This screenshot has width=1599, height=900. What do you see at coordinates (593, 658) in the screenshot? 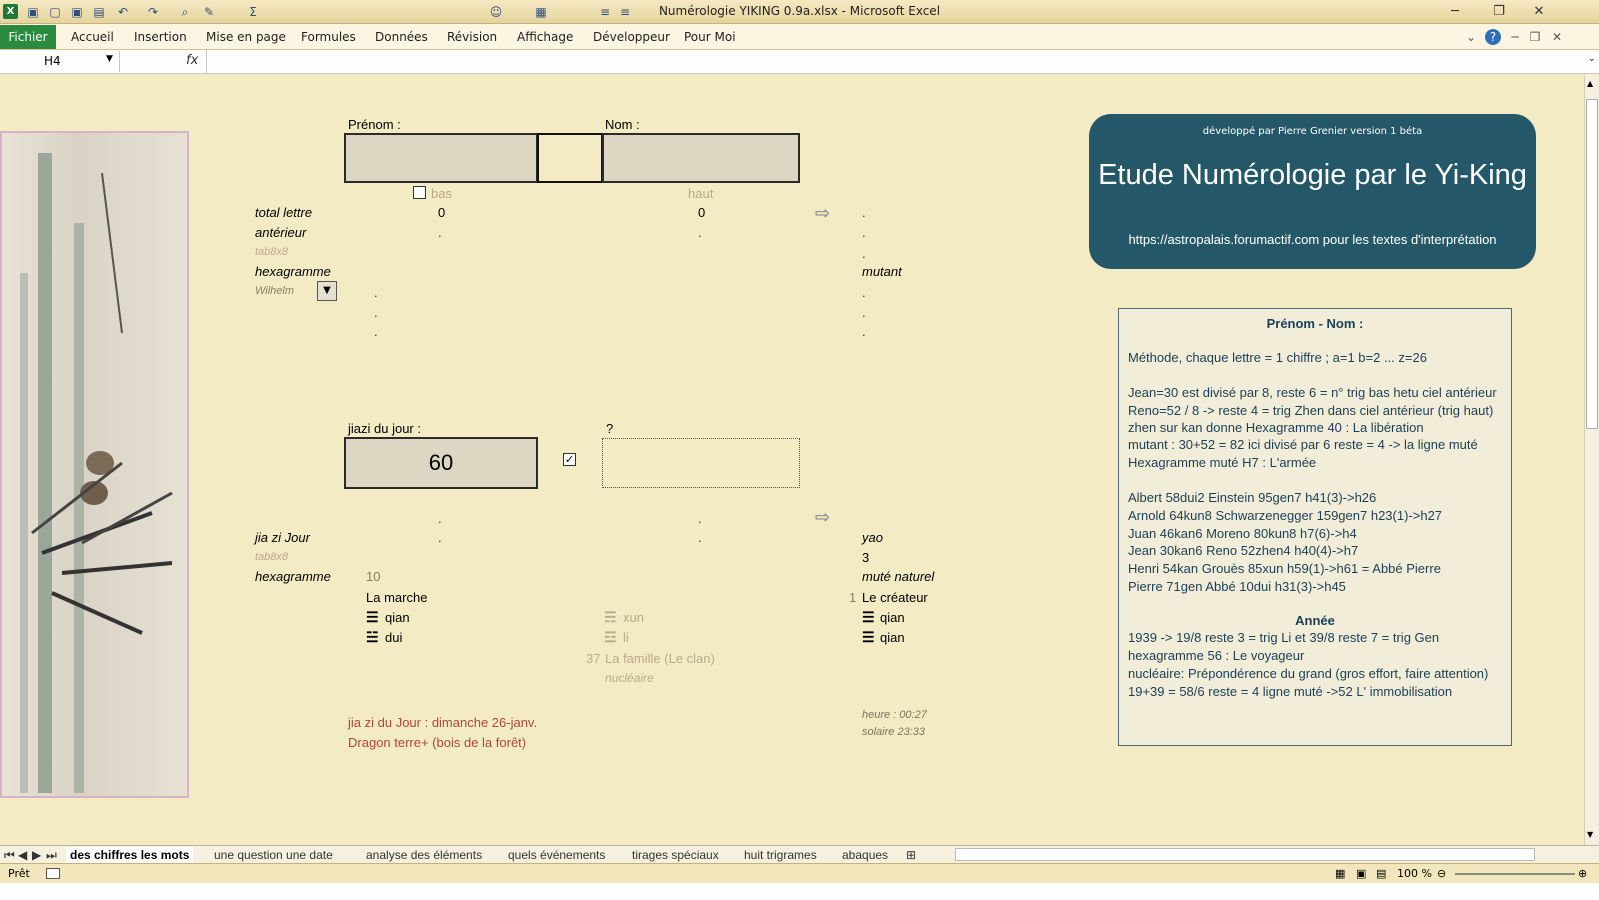
I see `nucleaire-number: 37` at bounding box center [593, 658].